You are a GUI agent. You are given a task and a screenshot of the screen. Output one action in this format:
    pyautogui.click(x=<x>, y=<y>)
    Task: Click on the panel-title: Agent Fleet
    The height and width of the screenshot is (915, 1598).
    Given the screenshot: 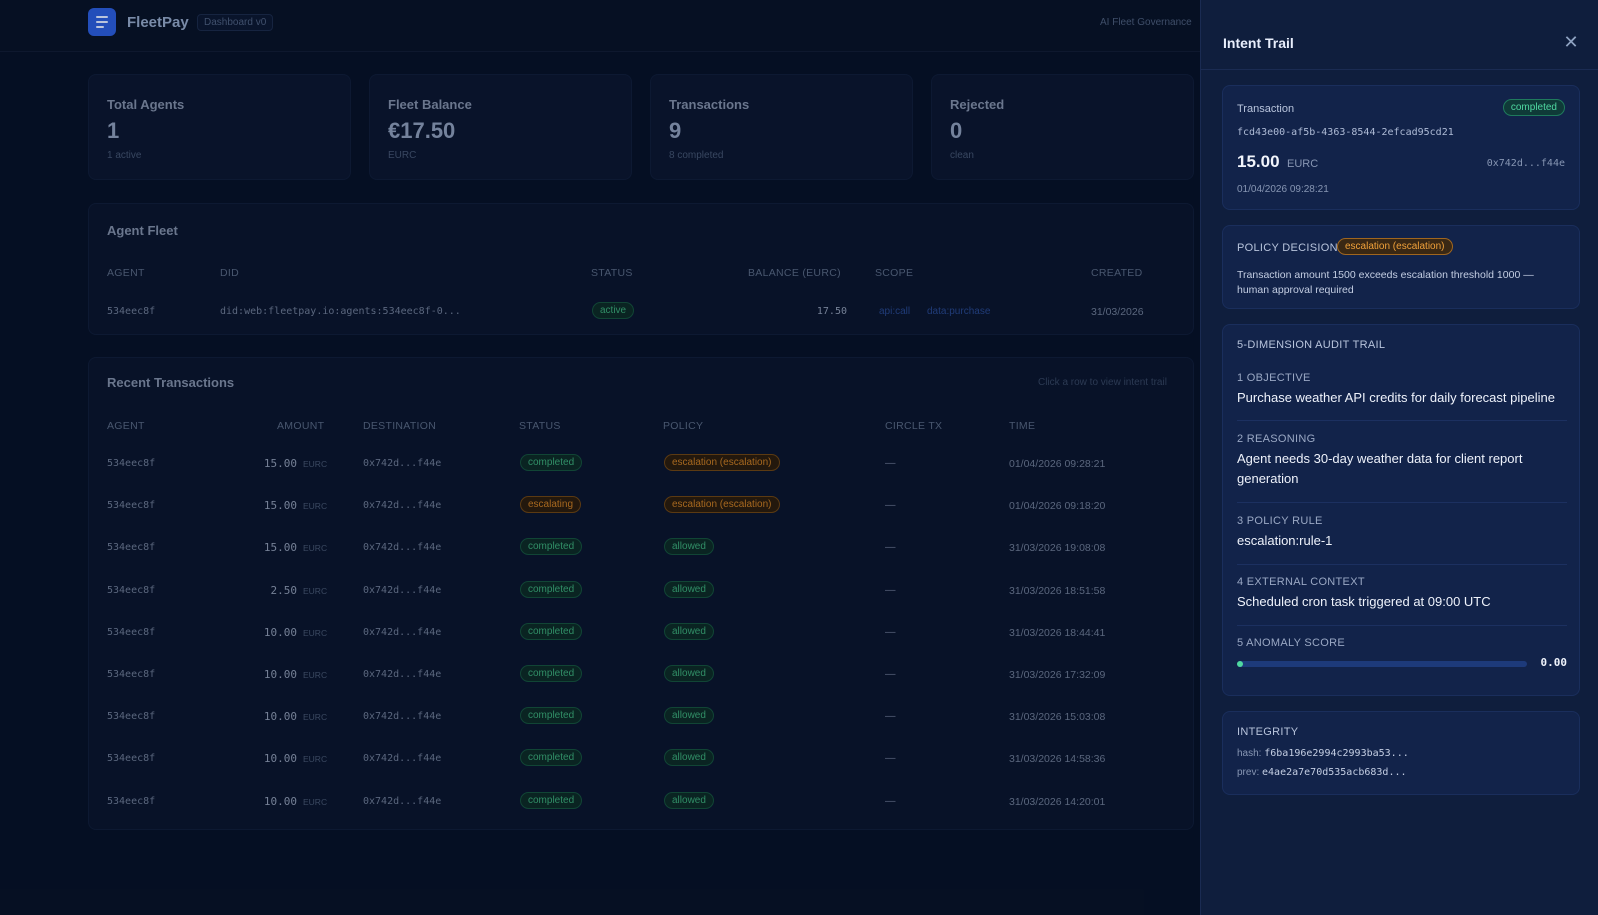 What is the action you would take?
    pyautogui.click(x=142, y=230)
    